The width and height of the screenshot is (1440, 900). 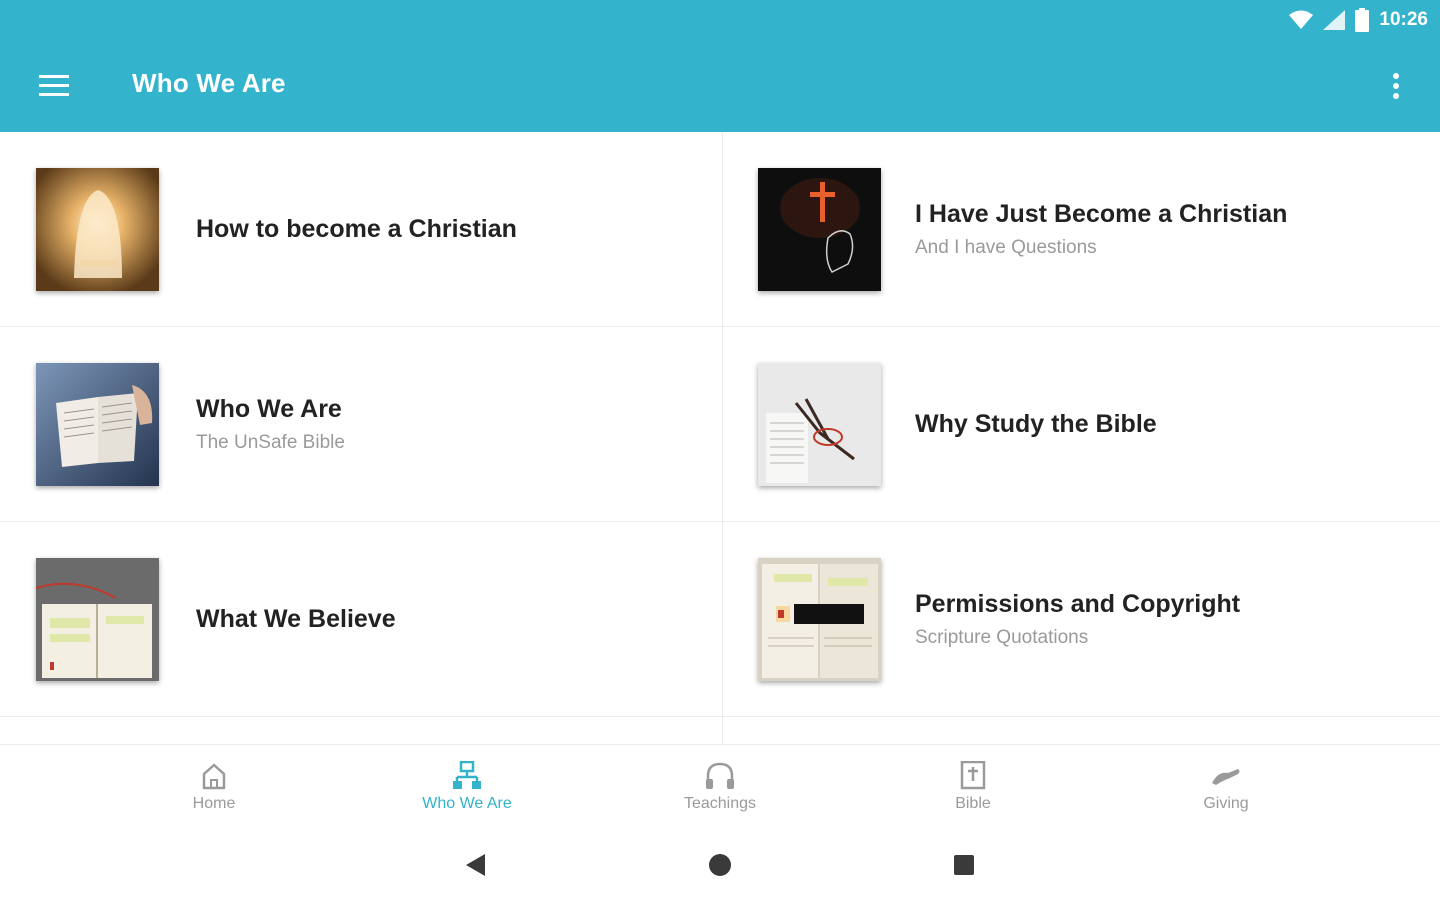 I want to click on item-title: Who We Are, so click(x=269, y=408).